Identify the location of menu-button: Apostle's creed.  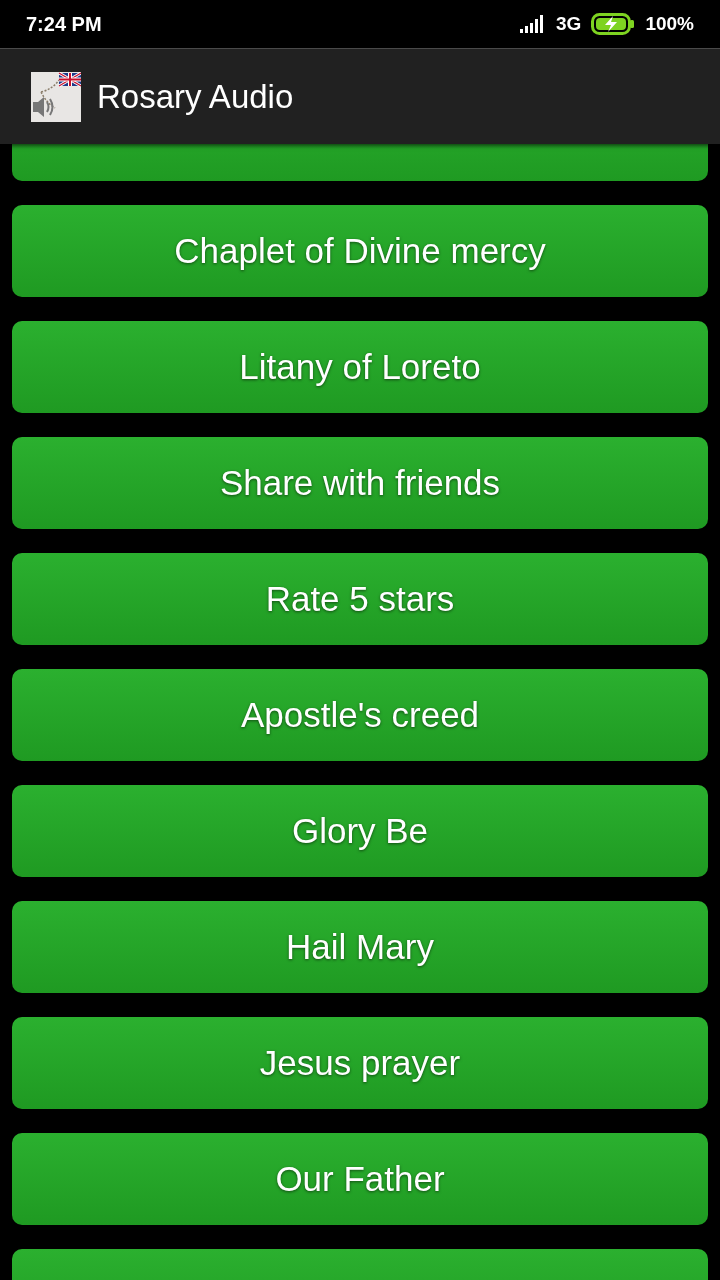
(360, 715).